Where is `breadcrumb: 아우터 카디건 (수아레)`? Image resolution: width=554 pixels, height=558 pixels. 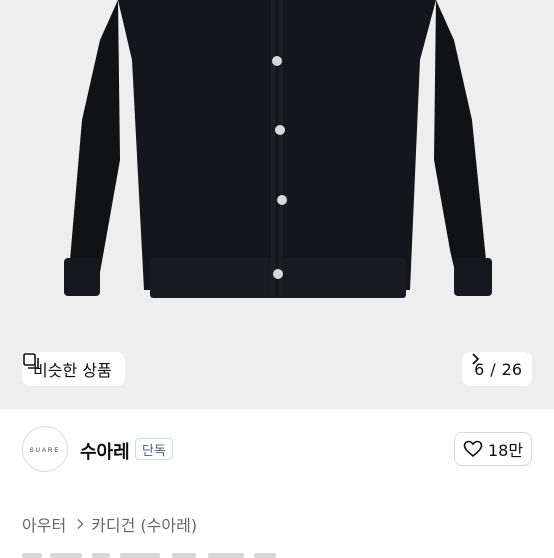 breadcrumb: 아우터 카디건 (수아레) is located at coordinates (109, 524).